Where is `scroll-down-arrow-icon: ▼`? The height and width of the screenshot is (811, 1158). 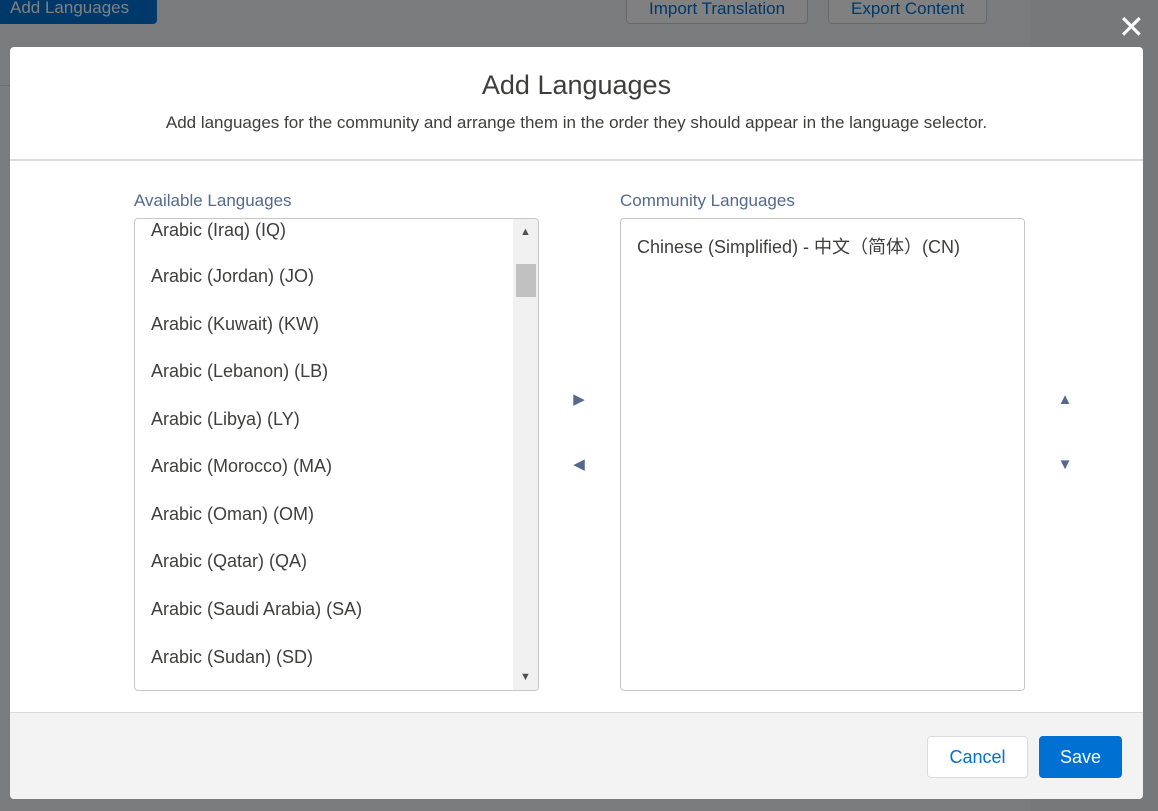
scroll-down-arrow-icon: ▼ is located at coordinates (525, 677).